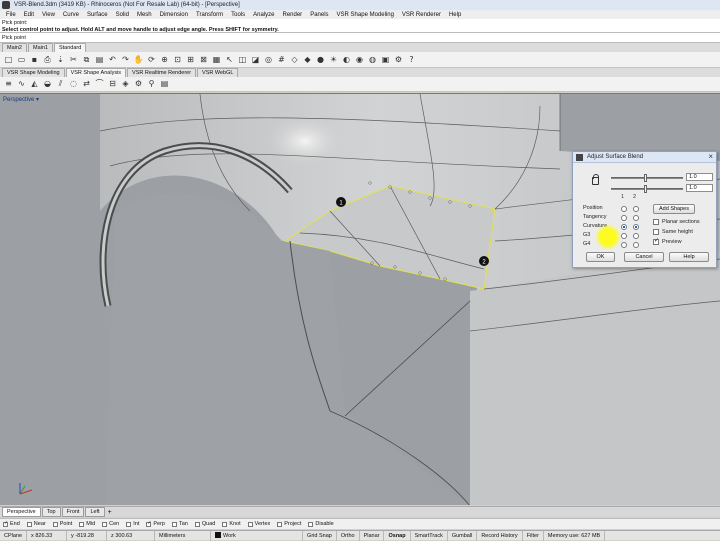 The height and width of the screenshot is (541, 720). What do you see at coordinates (204, 524) in the screenshot?
I see `osnap-quad: Quad` at bounding box center [204, 524].